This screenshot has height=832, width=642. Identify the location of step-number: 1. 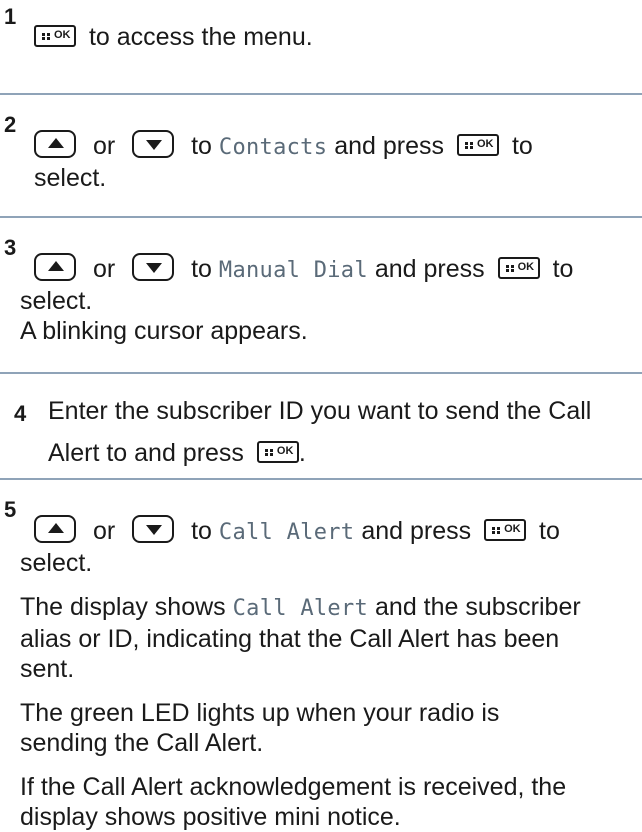
(10, 16).